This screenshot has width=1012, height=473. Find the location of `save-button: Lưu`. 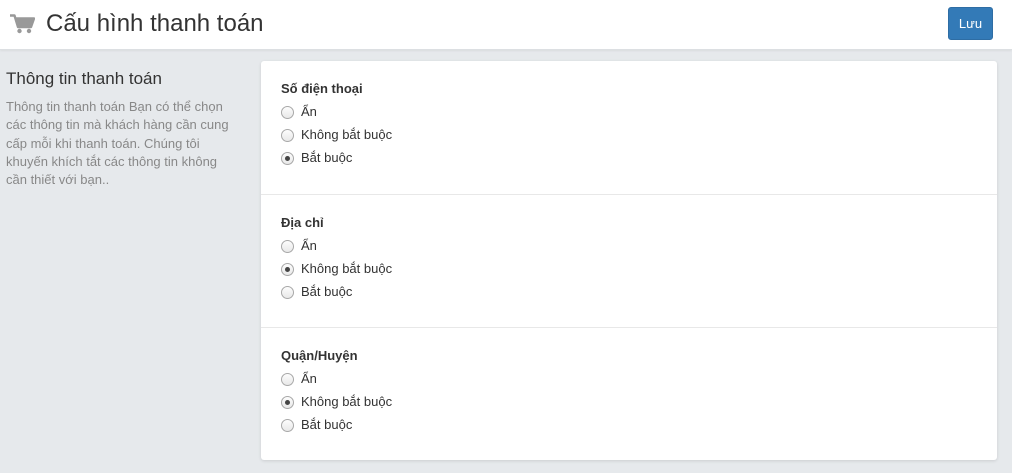

save-button: Lưu is located at coordinates (970, 23).